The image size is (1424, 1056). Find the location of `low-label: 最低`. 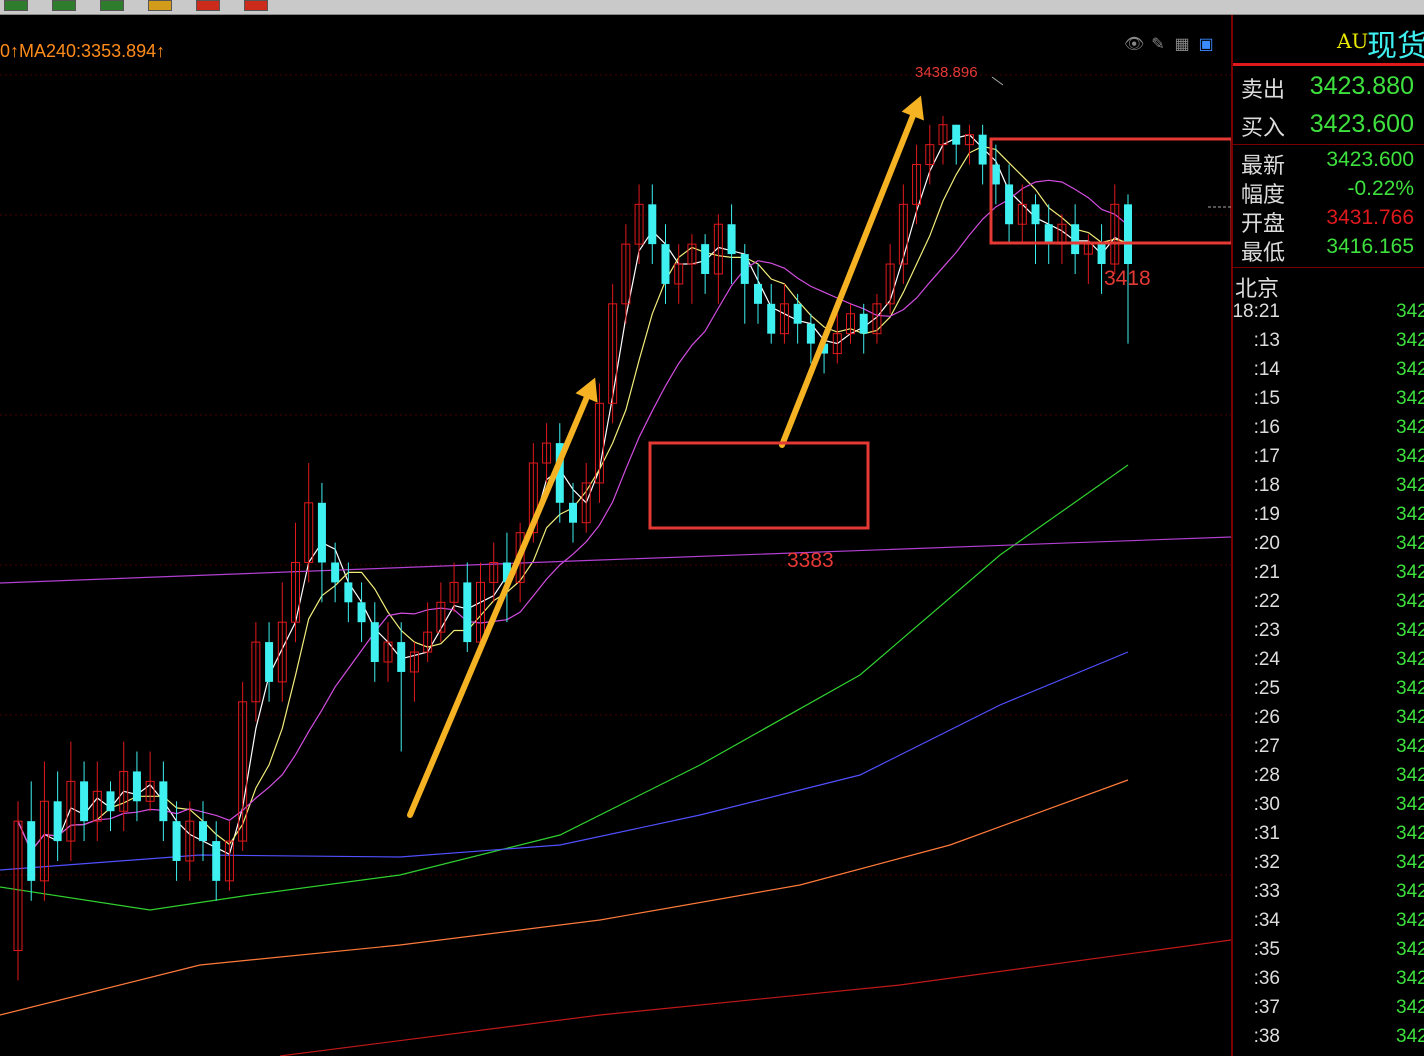

low-label: 最低 is located at coordinates (1263, 252).